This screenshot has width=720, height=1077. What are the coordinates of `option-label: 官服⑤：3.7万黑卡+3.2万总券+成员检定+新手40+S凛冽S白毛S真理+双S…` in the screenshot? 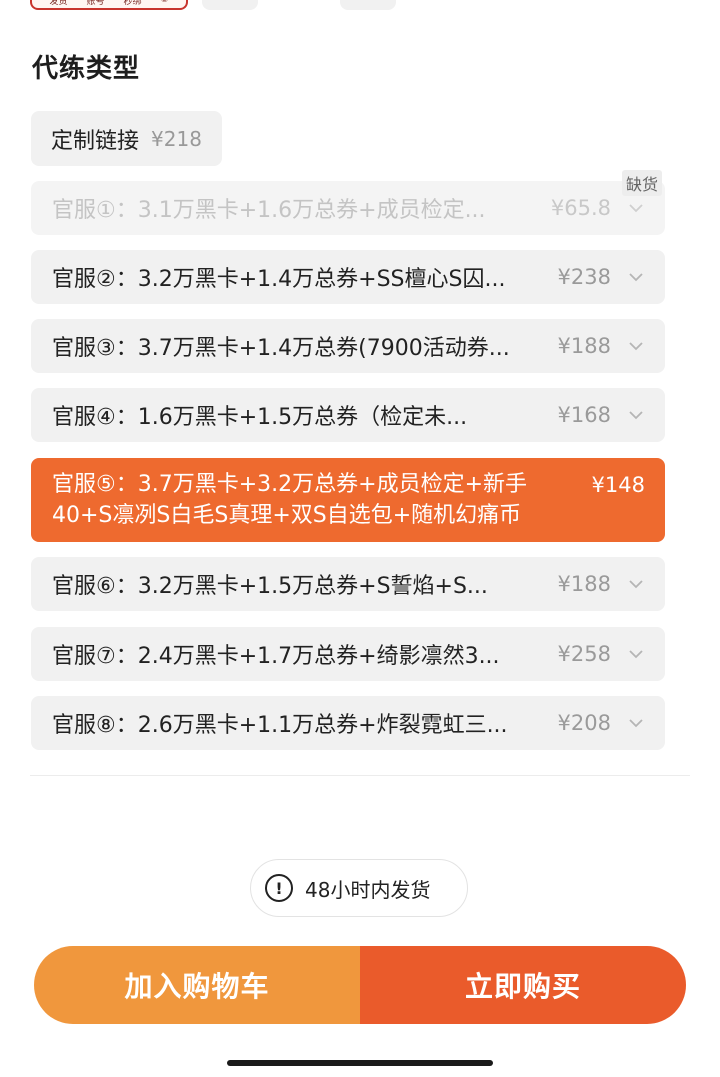 It's located at (289, 500).